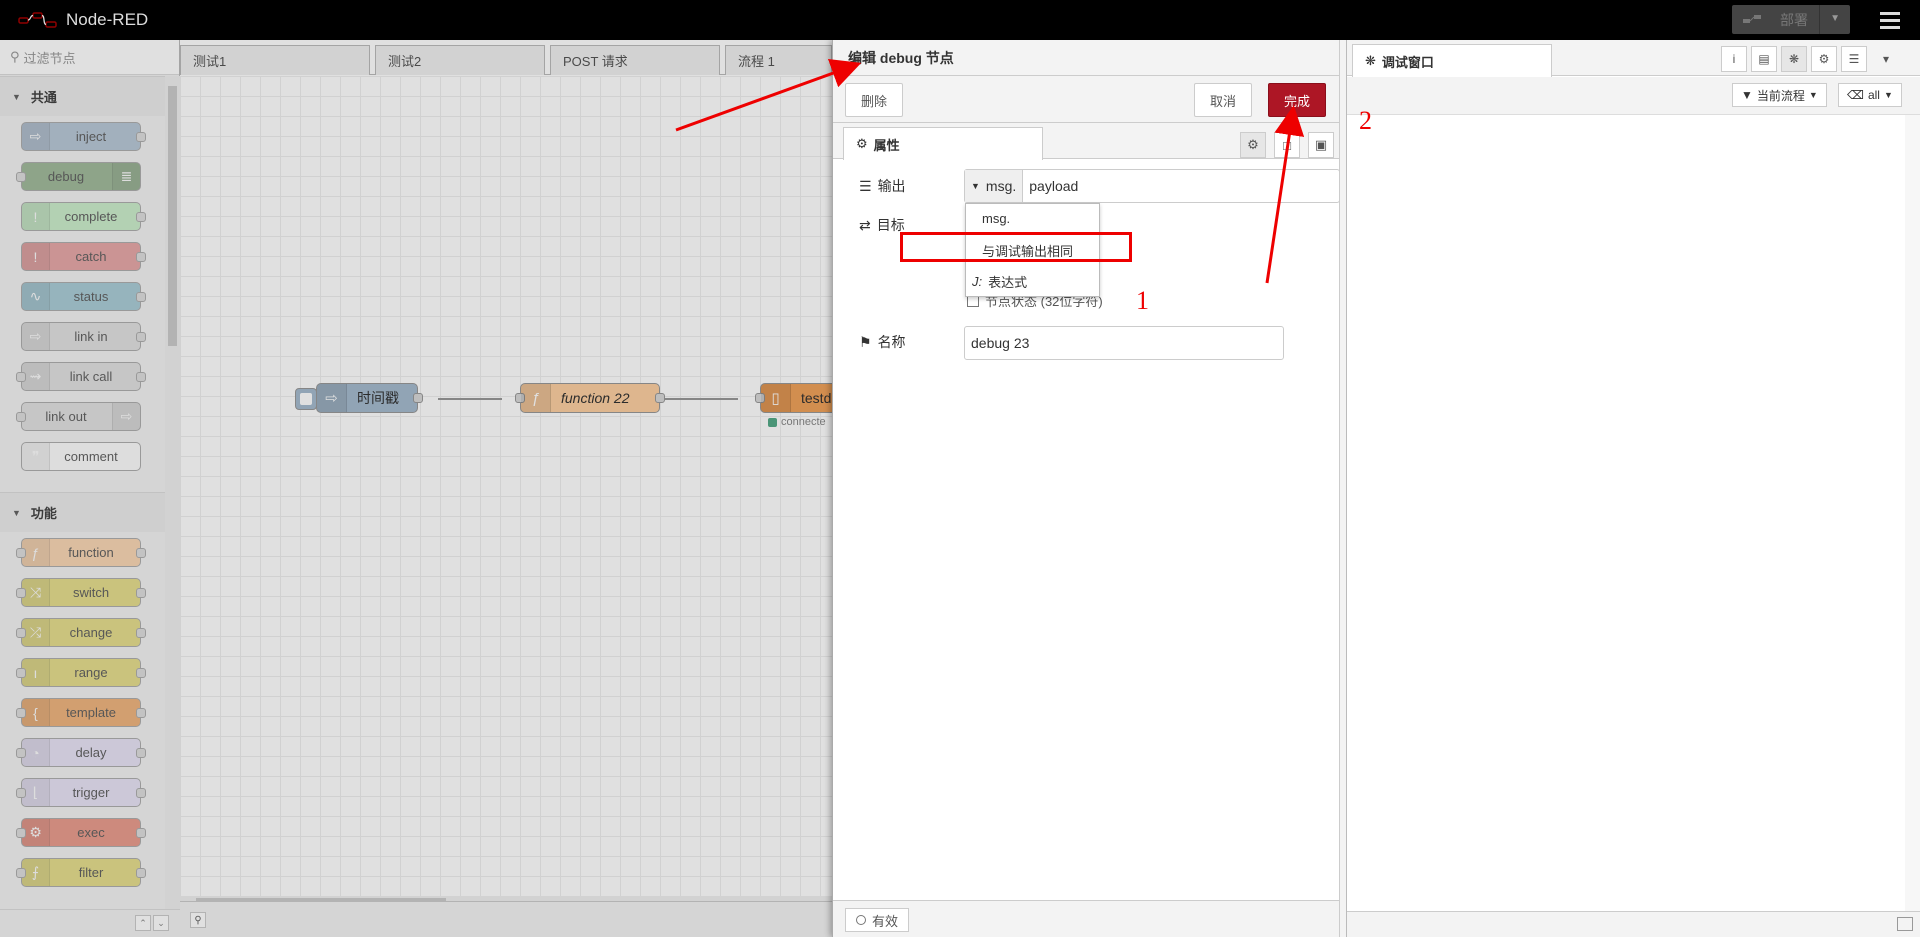  What do you see at coordinates (1835, 18) in the screenshot?
I see `deploy-caret-icon: ▼` at bounding box center [1835, 18].